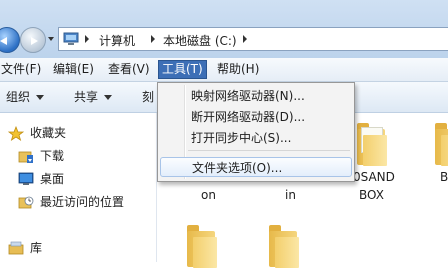 The height and width of the screenshot is (268, 448). I want to click on menu-file: 文件(F), so click(22, 69).